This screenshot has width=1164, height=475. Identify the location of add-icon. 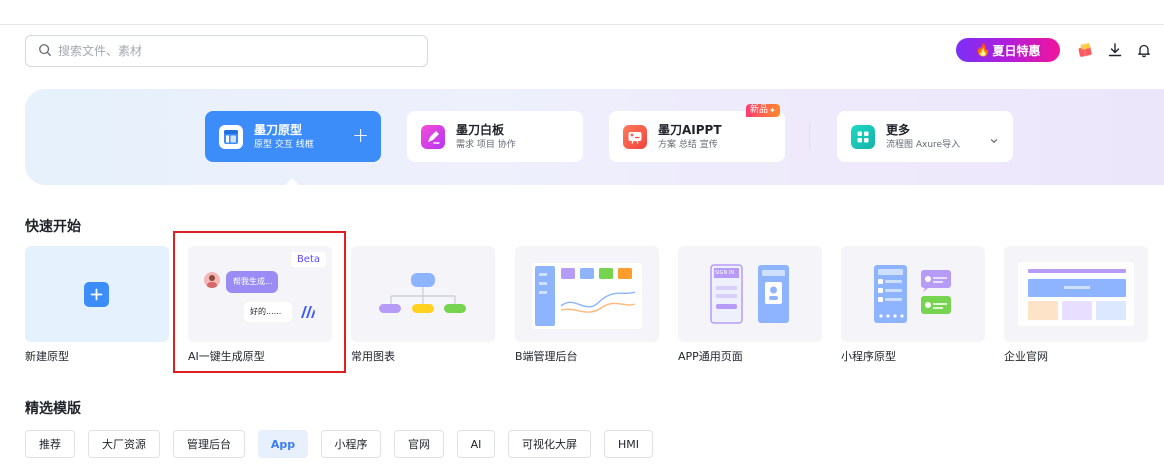
(96, 294).